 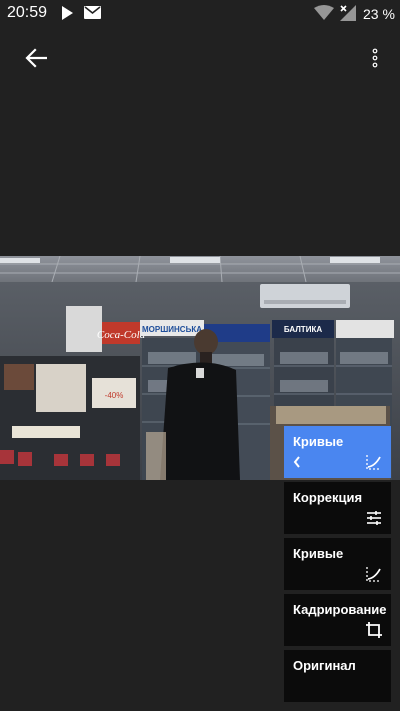 What do you see at coordinates (92, 12) in the screenshot?
I see `mail-icon` at bounding box center [92, 12].